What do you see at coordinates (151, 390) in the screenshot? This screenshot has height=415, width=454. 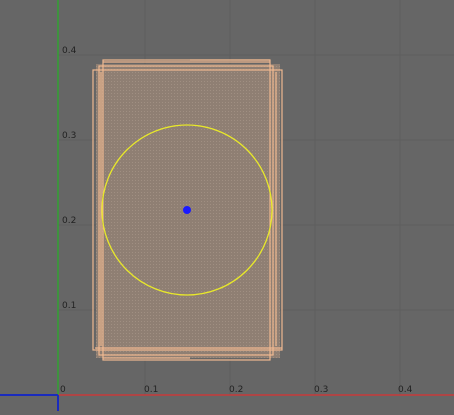 I see `x-tick-label: 0.1` at bounding box center [151, 390].